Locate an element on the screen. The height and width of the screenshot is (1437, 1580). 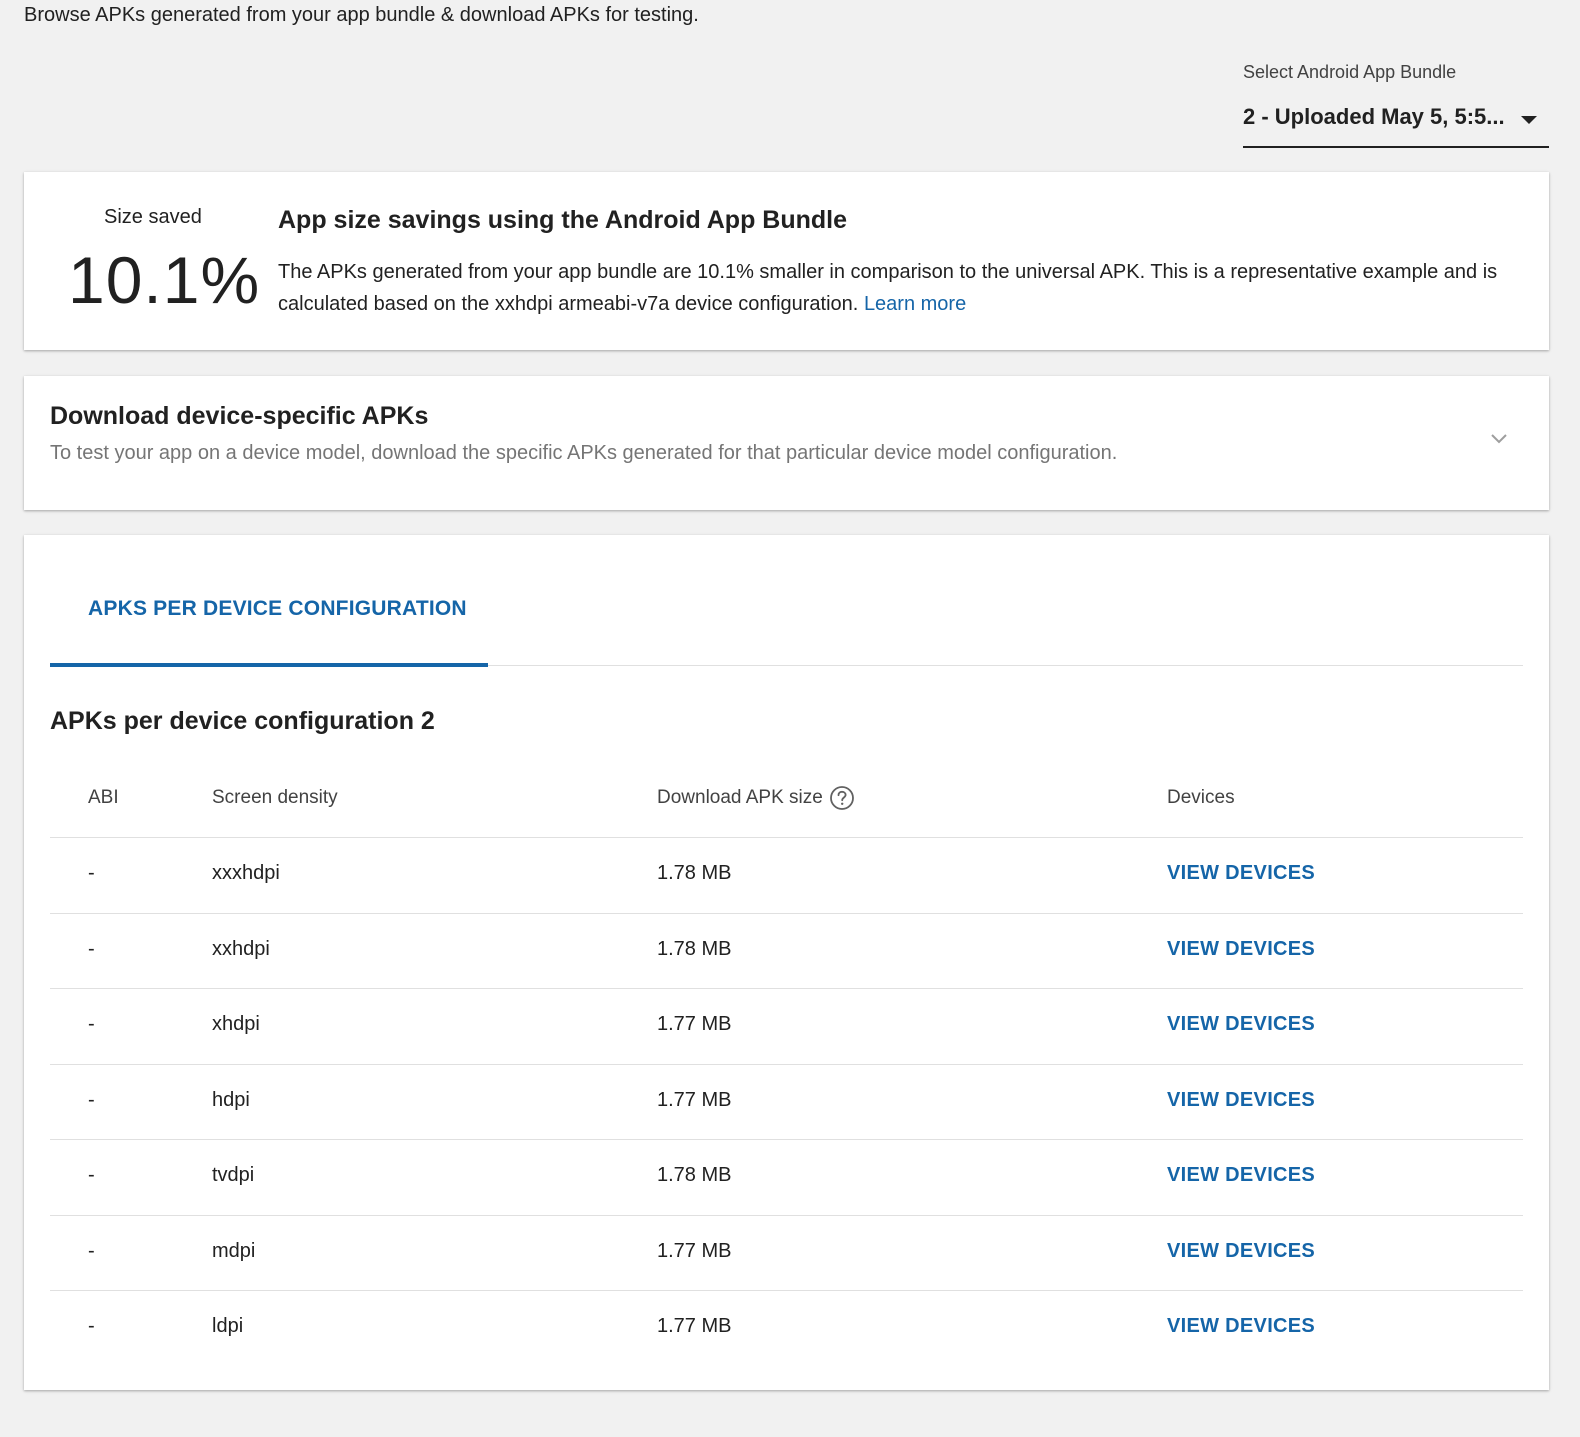
tab-active-indicator is located at coordinates (269, 665).